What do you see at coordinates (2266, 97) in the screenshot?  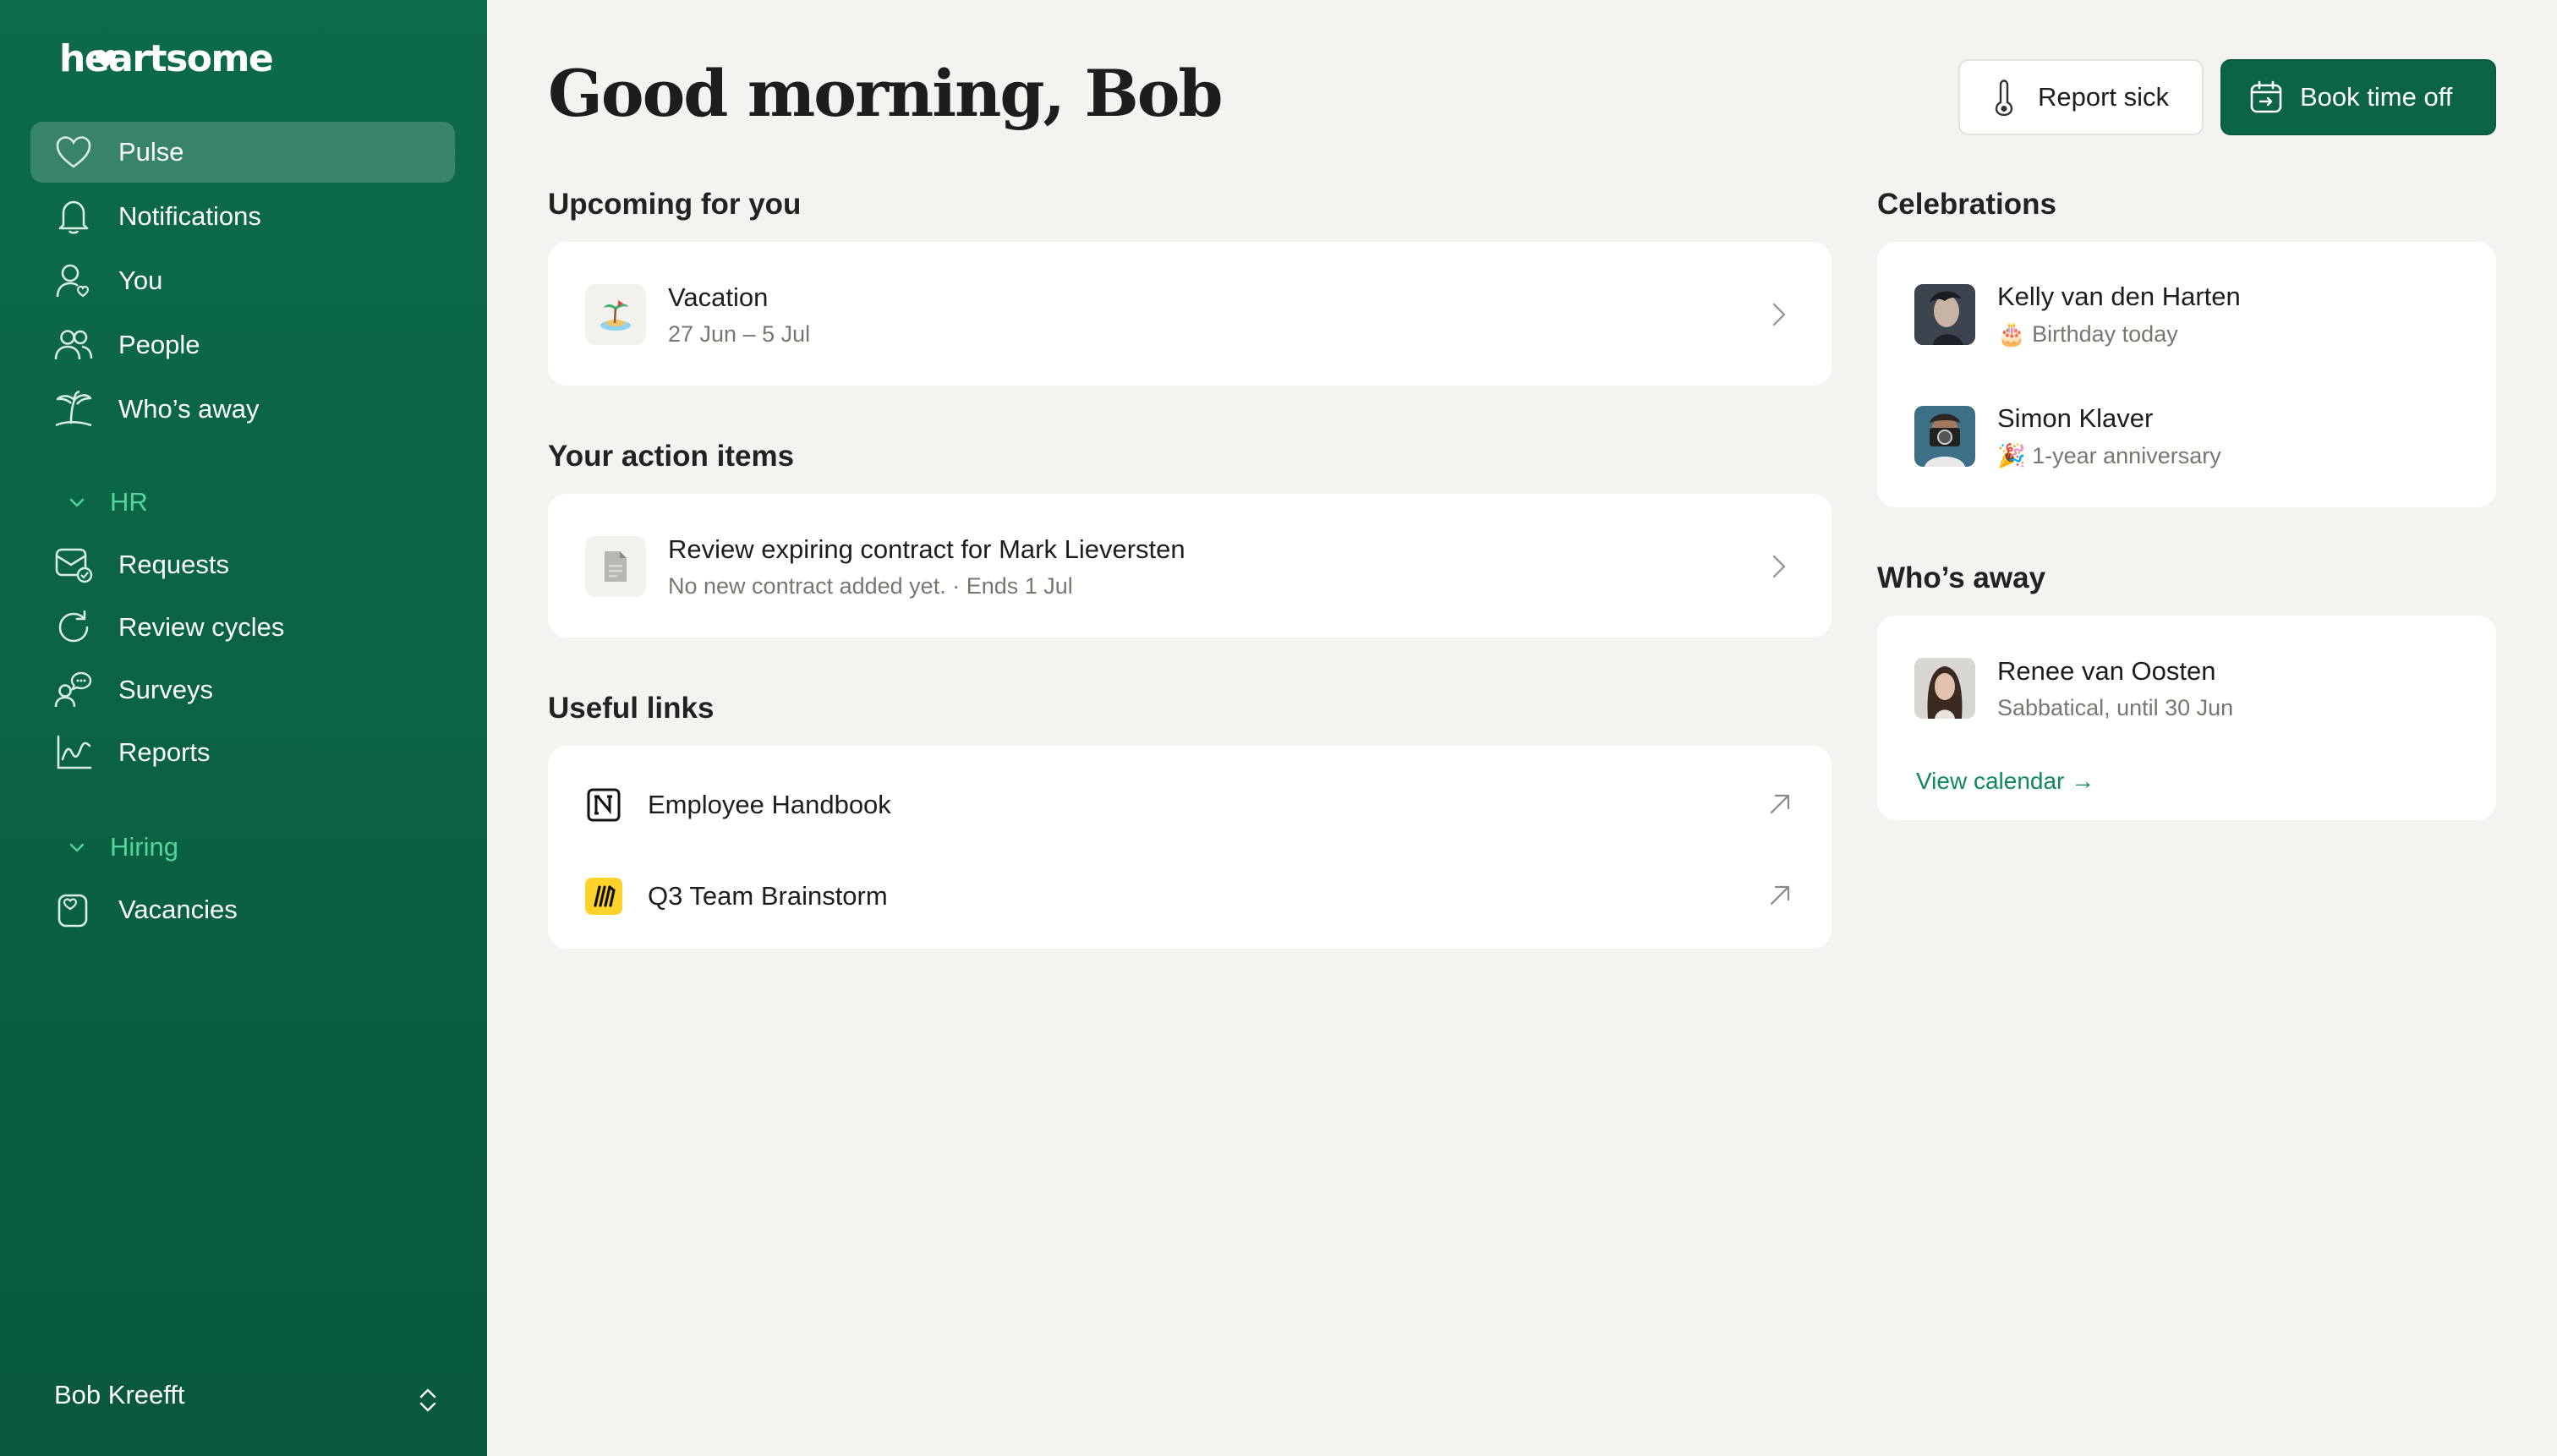 I see `calendar-icon` at bounding box center [2266, 97].